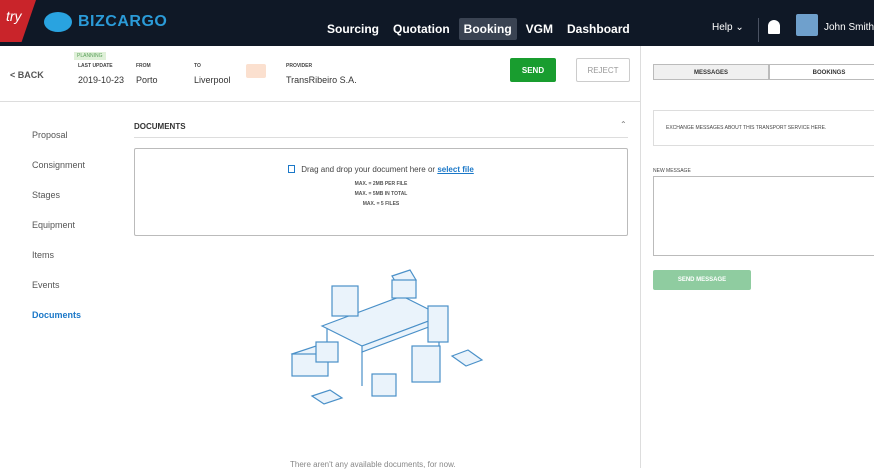  Describe the element at coordinates (147, 80) in the screenshot. I see `from-value: Porto` at that location.